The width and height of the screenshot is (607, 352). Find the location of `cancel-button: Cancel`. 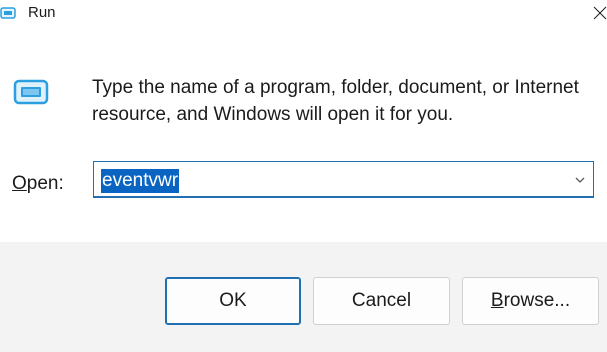

cancel-button: Cancel is located at coordinates (381, 301).